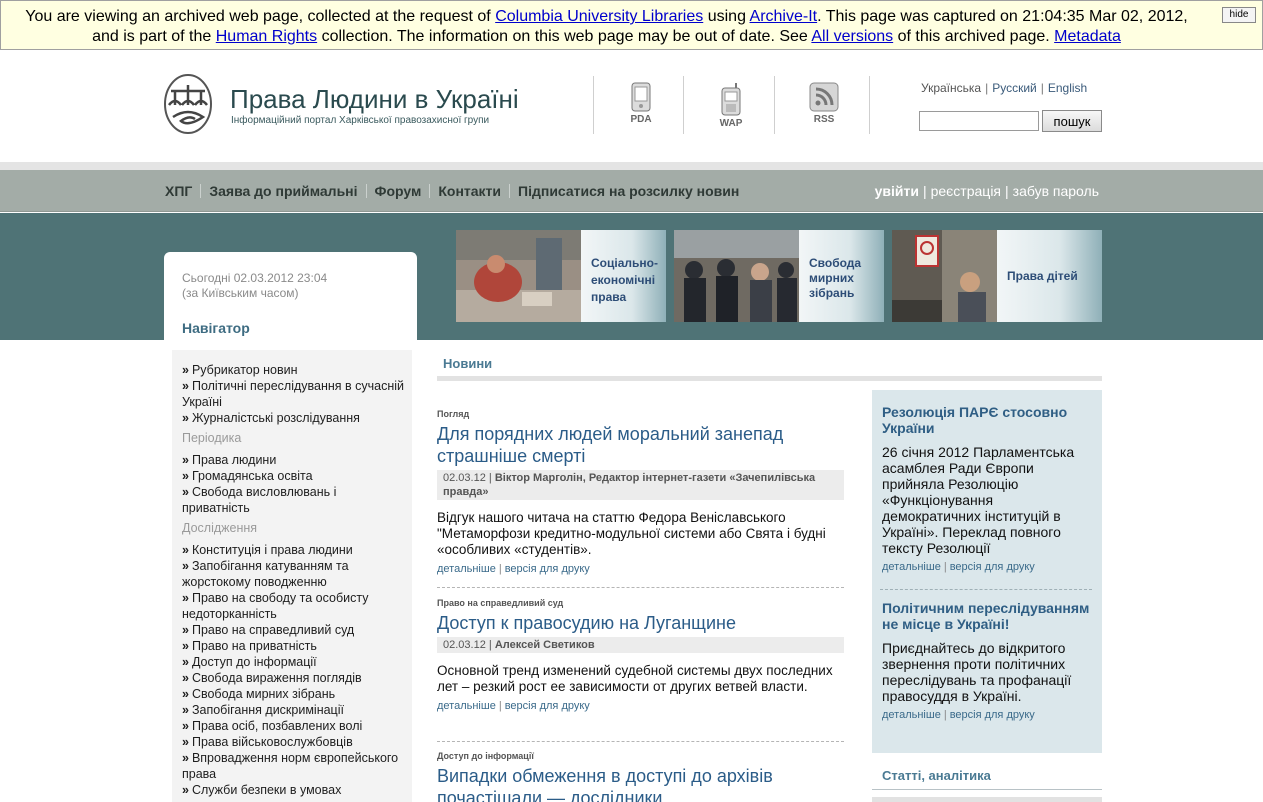 This screenshot has width=1263, height=802. Describe the element at coordinates (779, 276) in the screenshot. I see `banner-freedom-of-assembly: Свобода мирних зібрань` at that location.